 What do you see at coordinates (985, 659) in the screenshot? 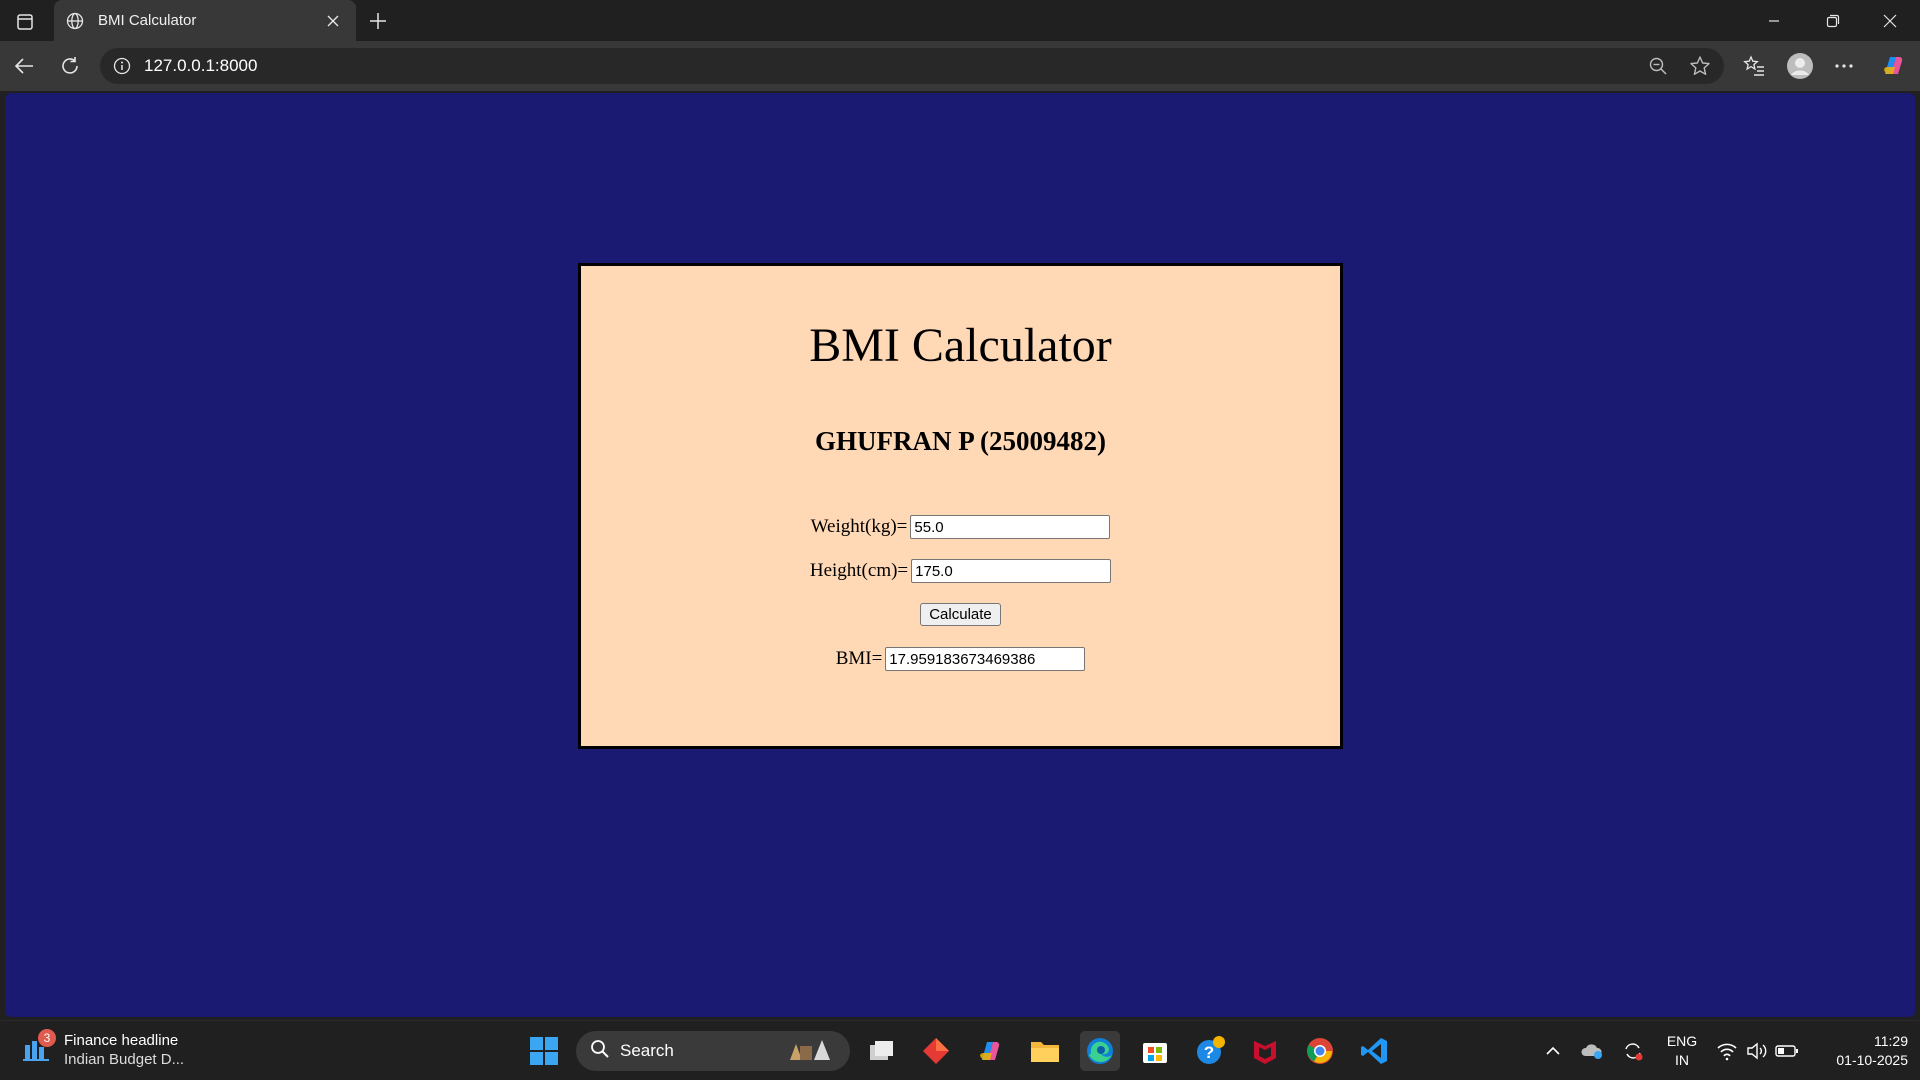
I see `bmi-output` at bounding box center [985, 659].